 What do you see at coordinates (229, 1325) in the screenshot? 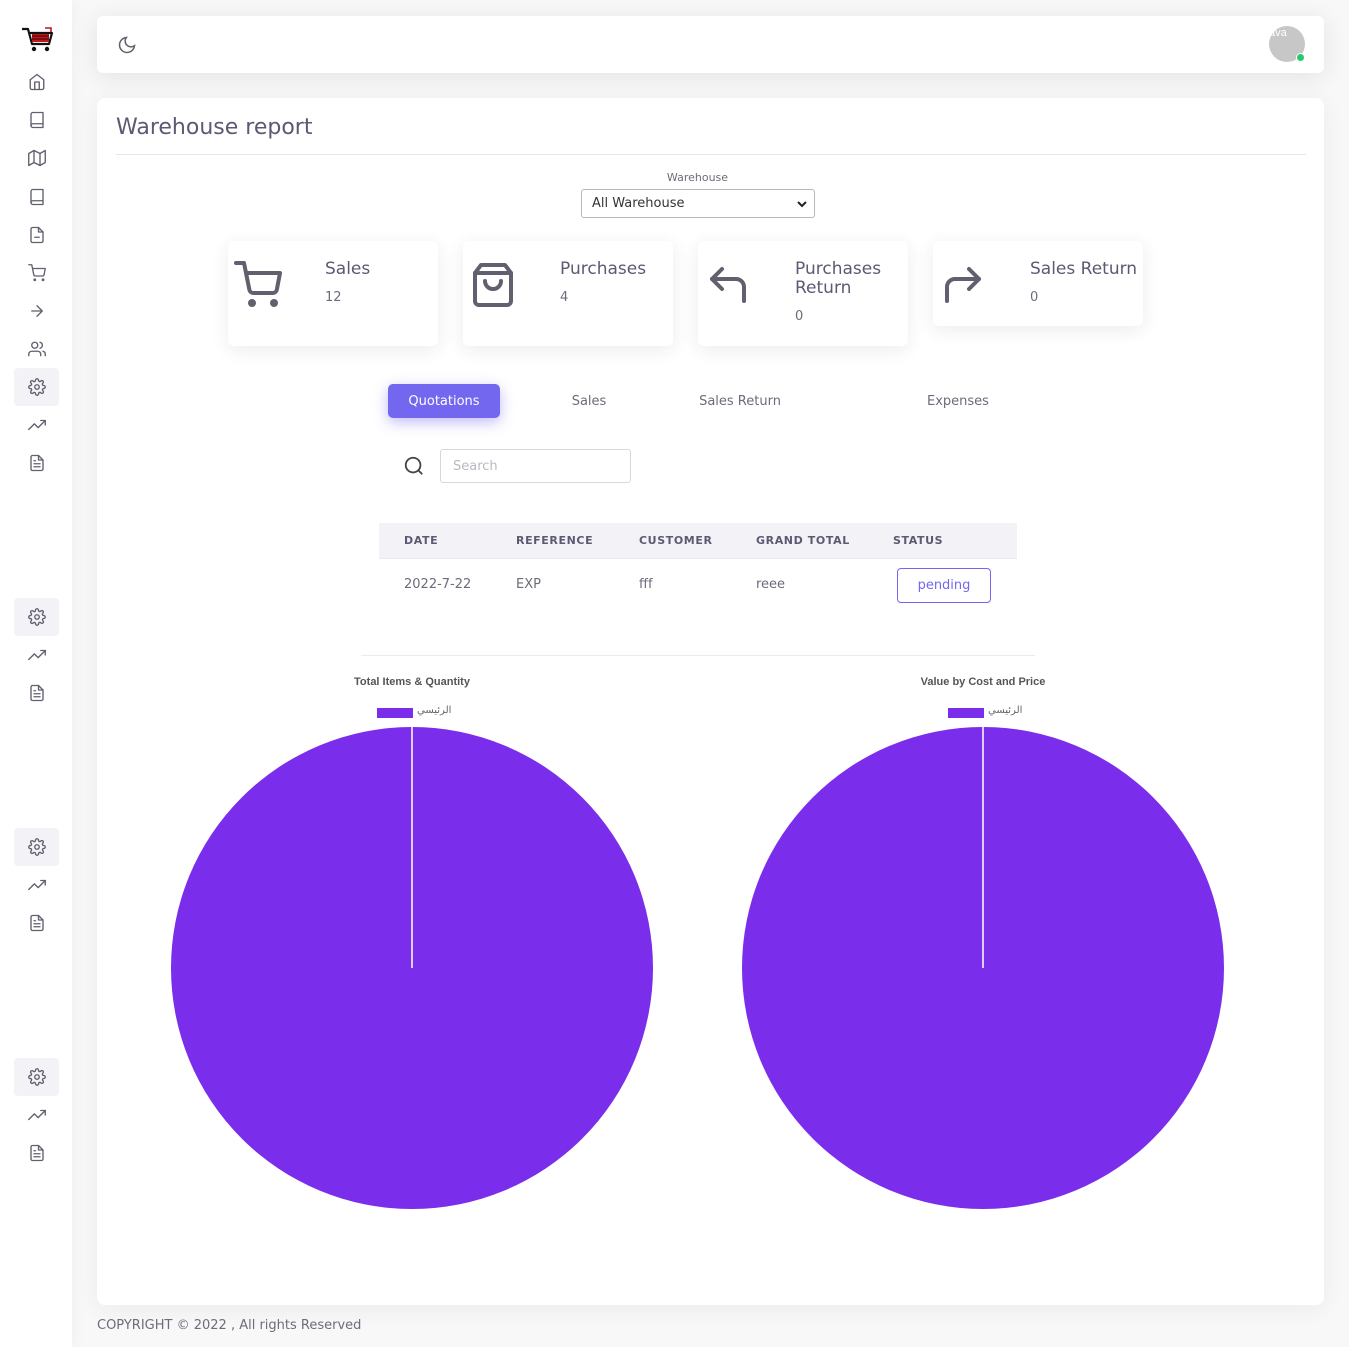
I see `footer-copyright: COPYRIGHT © 2022 , All rights Reserved` at bounding box center [229, 1325].